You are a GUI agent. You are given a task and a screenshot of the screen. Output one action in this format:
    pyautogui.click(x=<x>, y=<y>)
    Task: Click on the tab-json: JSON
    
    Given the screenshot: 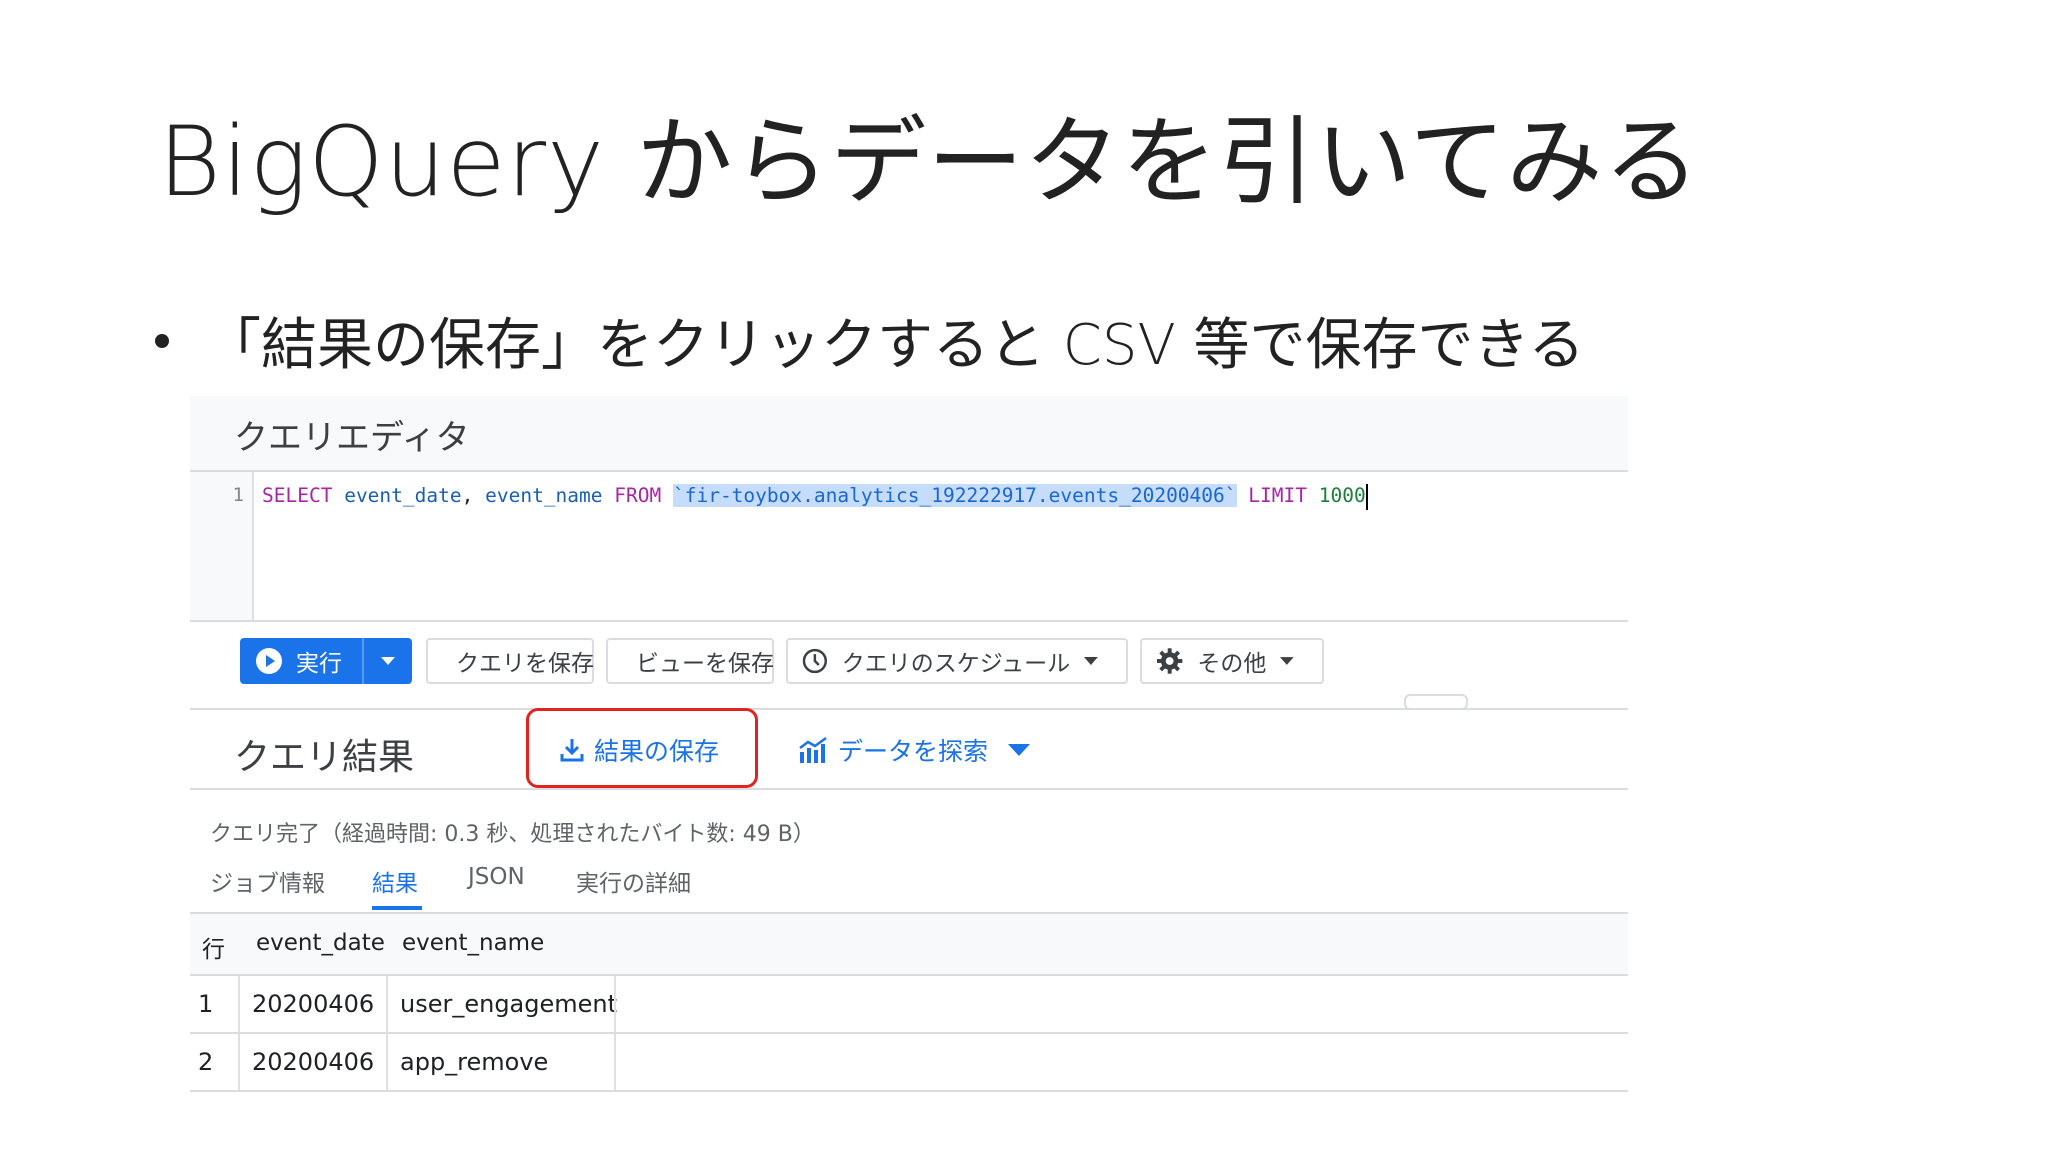 What is the action you would take?
    pyautogui.click(x=496, y=877)
    